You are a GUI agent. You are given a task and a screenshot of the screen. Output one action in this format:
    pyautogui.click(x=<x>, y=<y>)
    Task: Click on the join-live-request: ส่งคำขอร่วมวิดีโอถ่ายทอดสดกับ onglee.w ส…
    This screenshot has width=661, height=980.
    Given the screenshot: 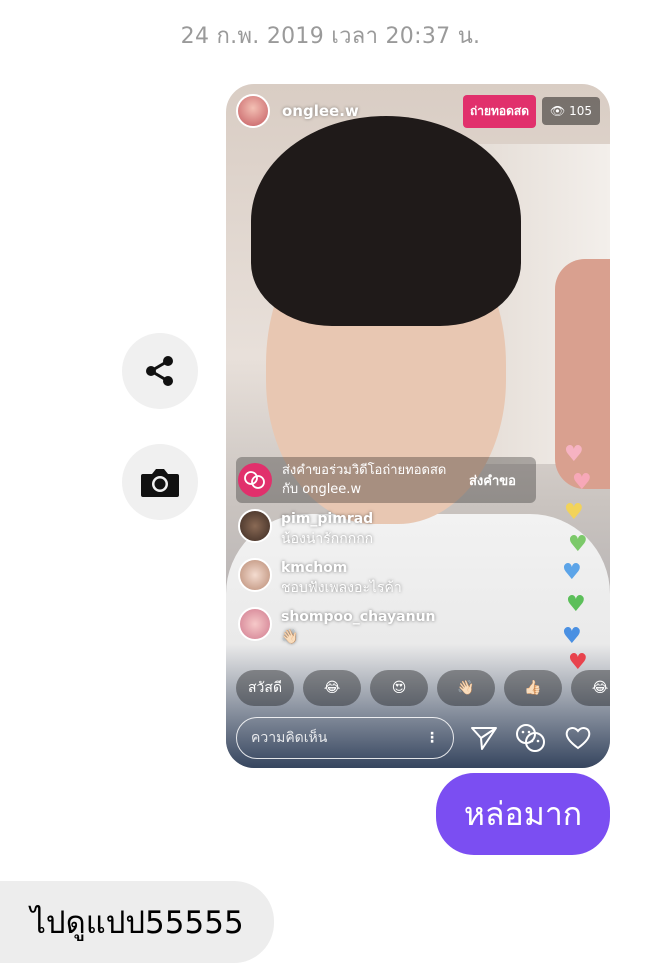 What is the action you would take?
    pyautogui.click(x=386, y=480)
    